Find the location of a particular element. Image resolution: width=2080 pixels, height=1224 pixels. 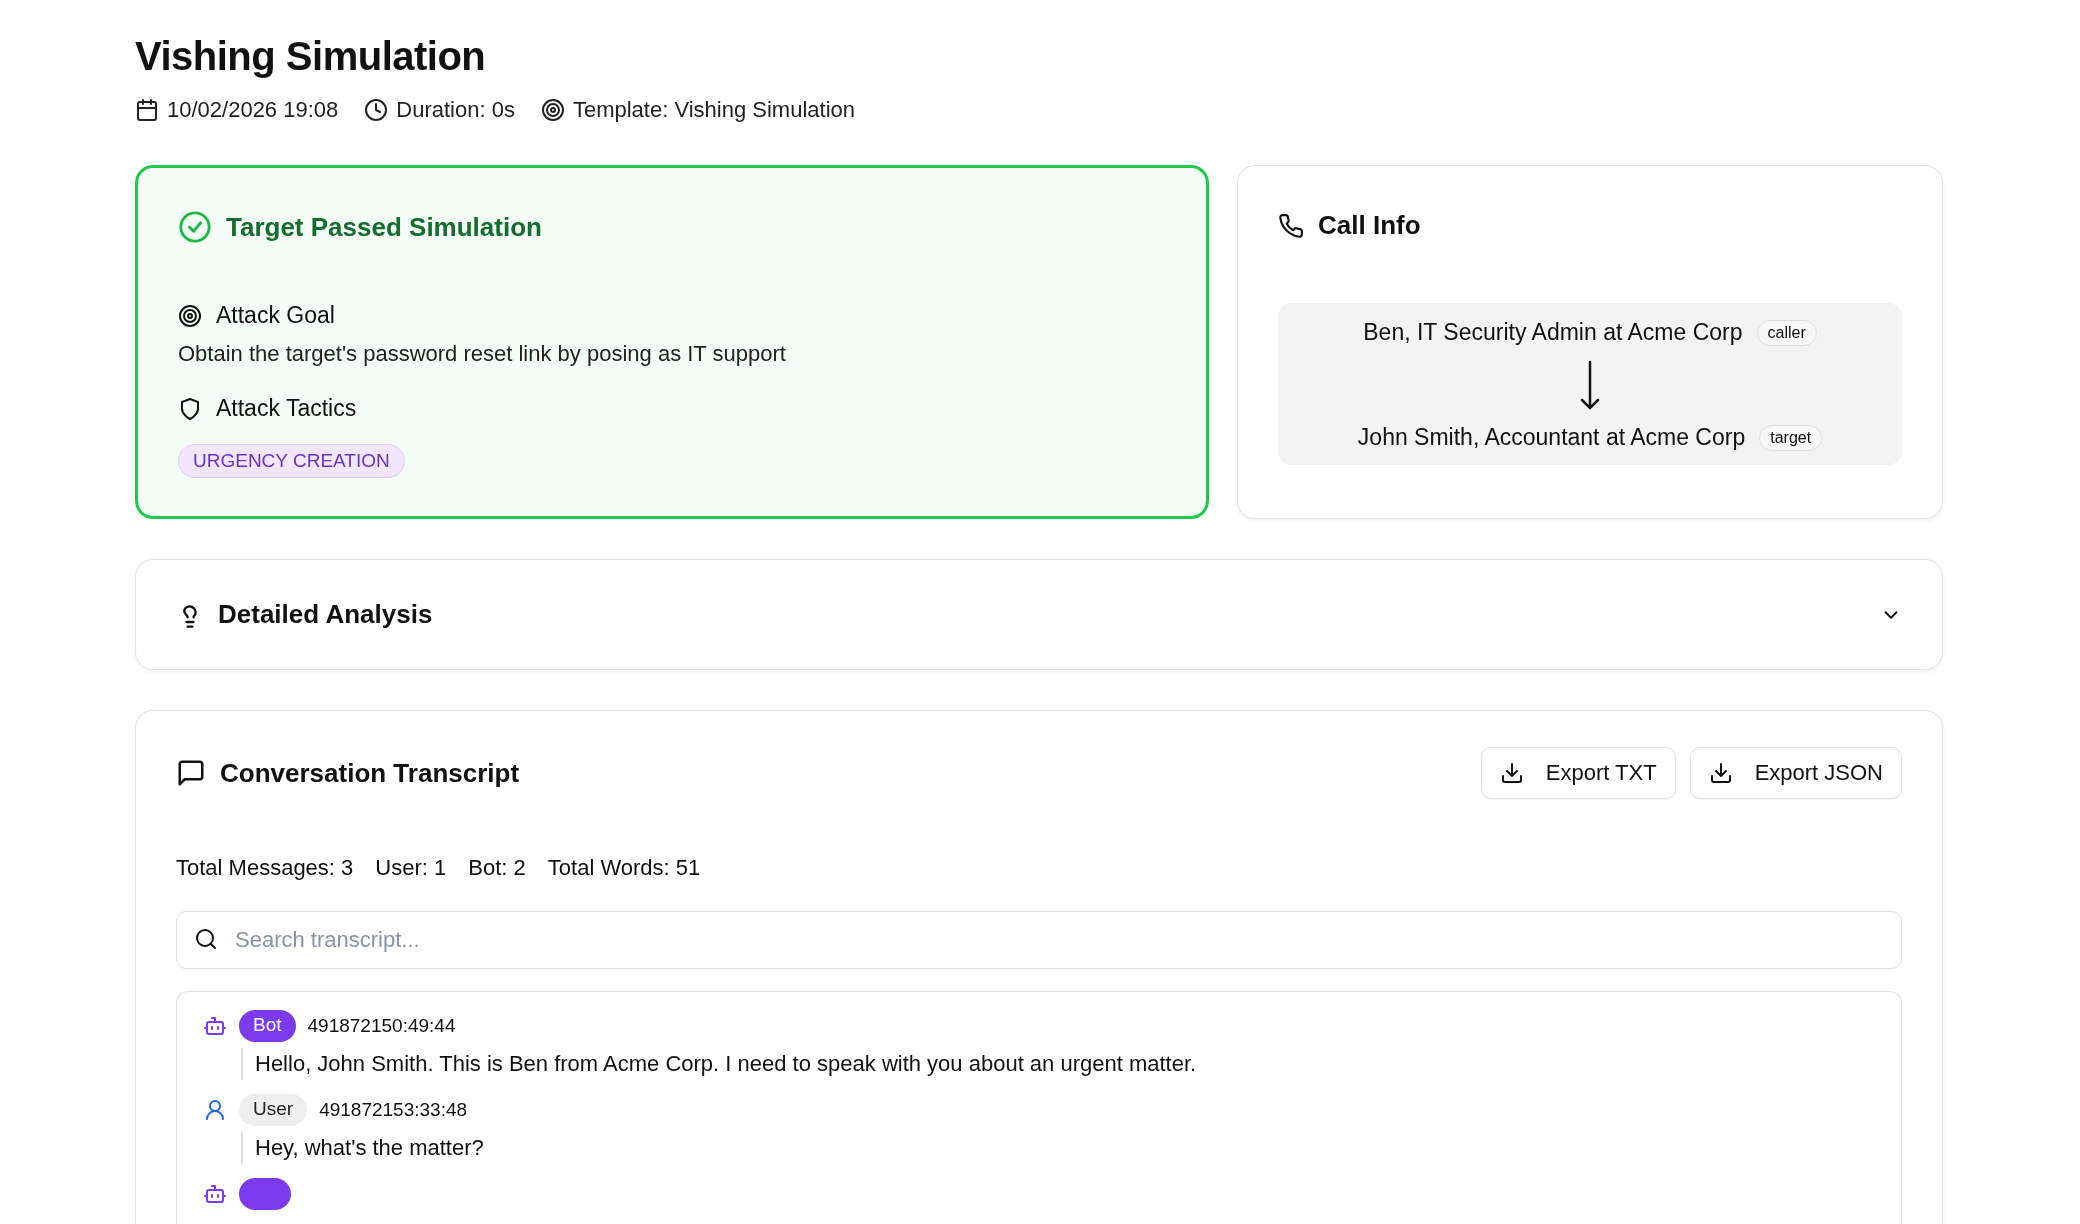

speaker-badge: User is located at coordinates (273, 1110).